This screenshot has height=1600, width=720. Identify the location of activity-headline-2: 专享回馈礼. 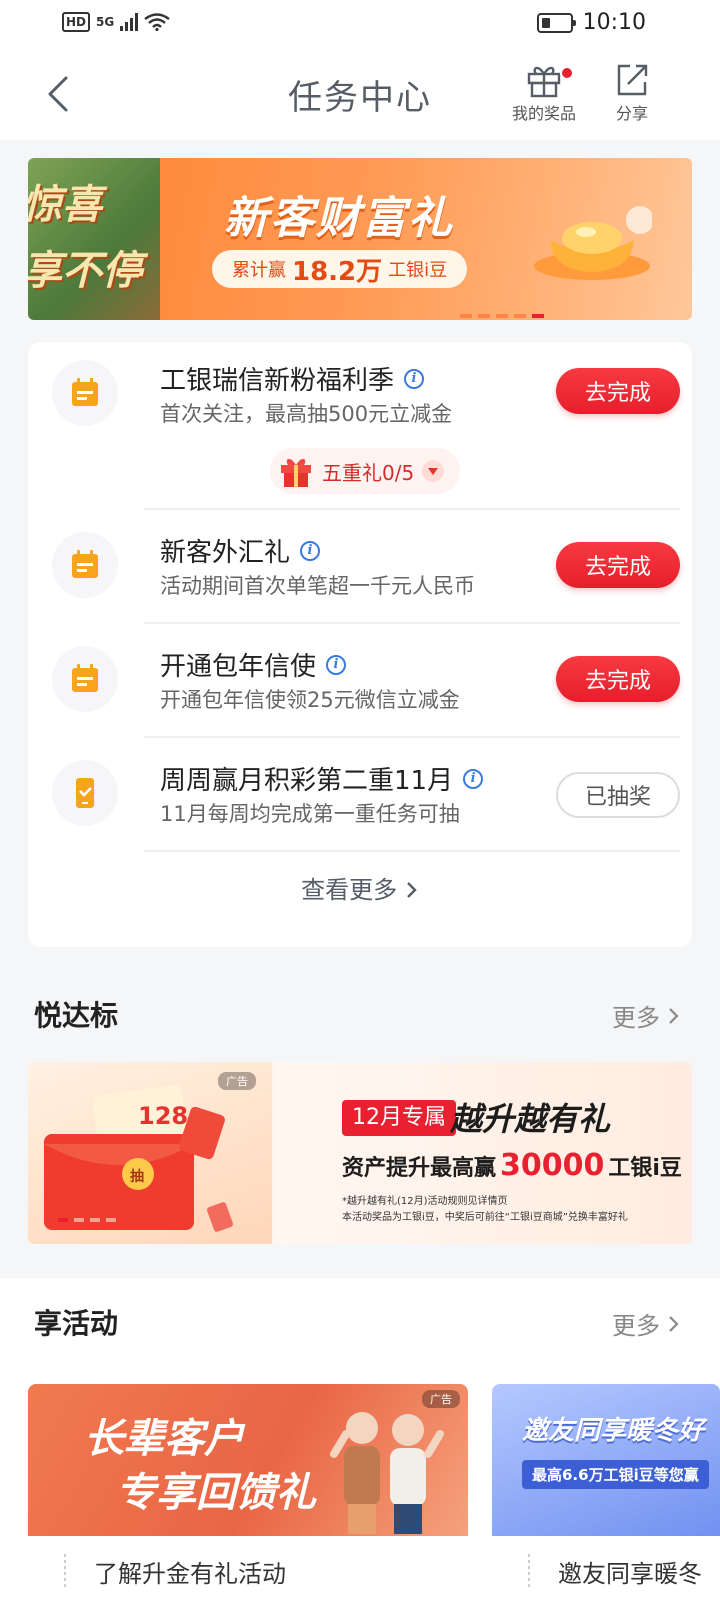
(216, 1493).